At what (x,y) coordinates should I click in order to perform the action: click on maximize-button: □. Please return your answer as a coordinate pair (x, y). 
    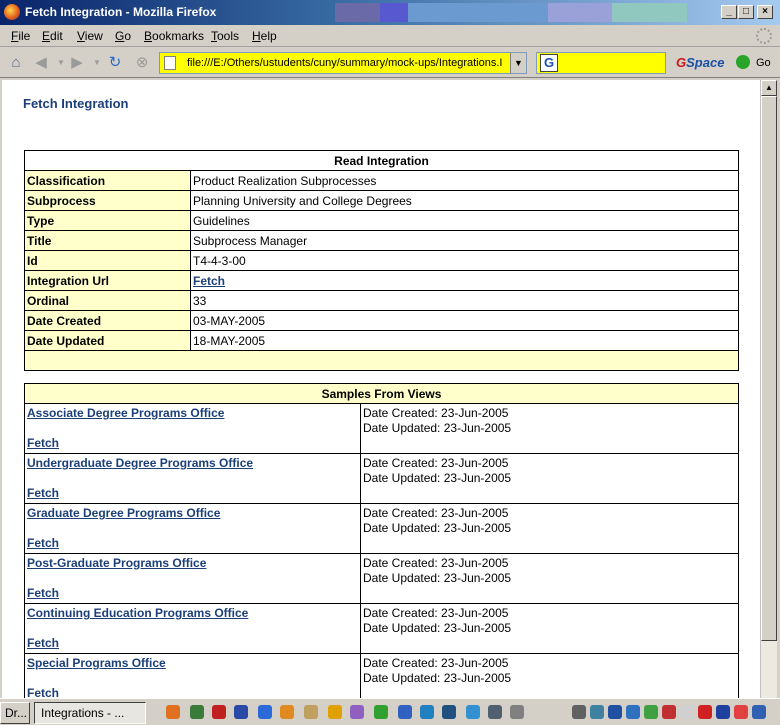
    Looking at the image, I should click on (746, 12).